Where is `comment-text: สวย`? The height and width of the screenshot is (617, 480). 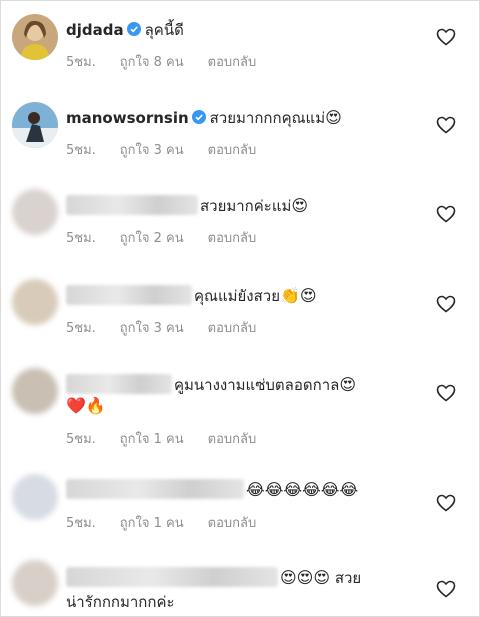 comment-text: สวย is located at coordinates (348, 578).